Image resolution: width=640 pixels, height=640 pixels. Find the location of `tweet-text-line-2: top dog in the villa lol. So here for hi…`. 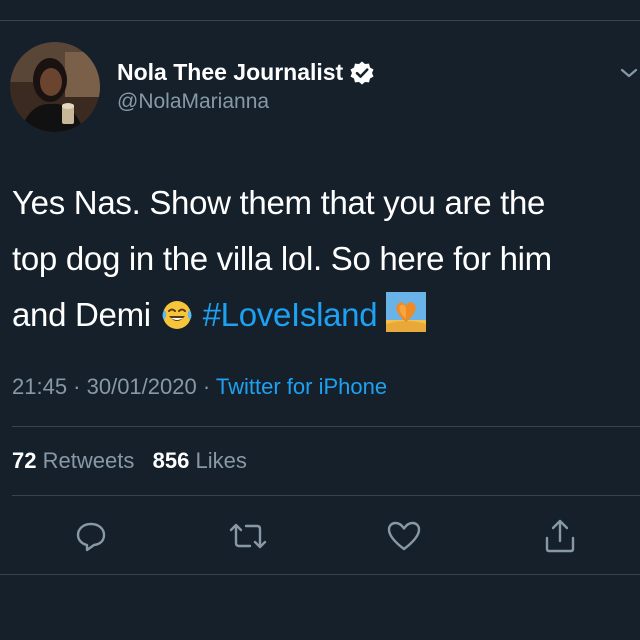

tweet-text-line-2: top dog in the villa lol. So here for hi… is located at coordinates (282, 258).